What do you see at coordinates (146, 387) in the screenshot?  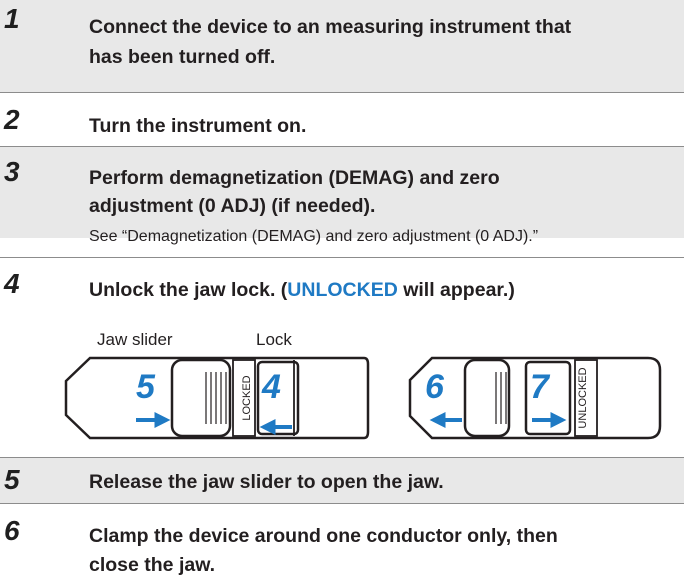 I see `mark-5: 5` at bounding box center [146, 387].